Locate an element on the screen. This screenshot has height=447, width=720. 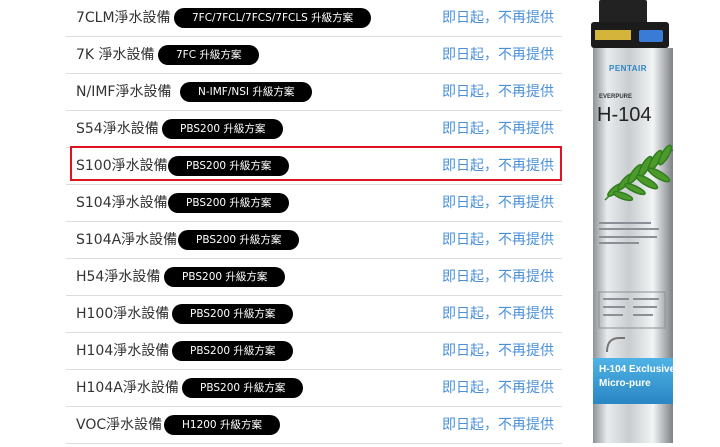
list-item: H100淨水設備 PBS200 升級方案 即日起，不再提供 is located at coordinates (314, 314).